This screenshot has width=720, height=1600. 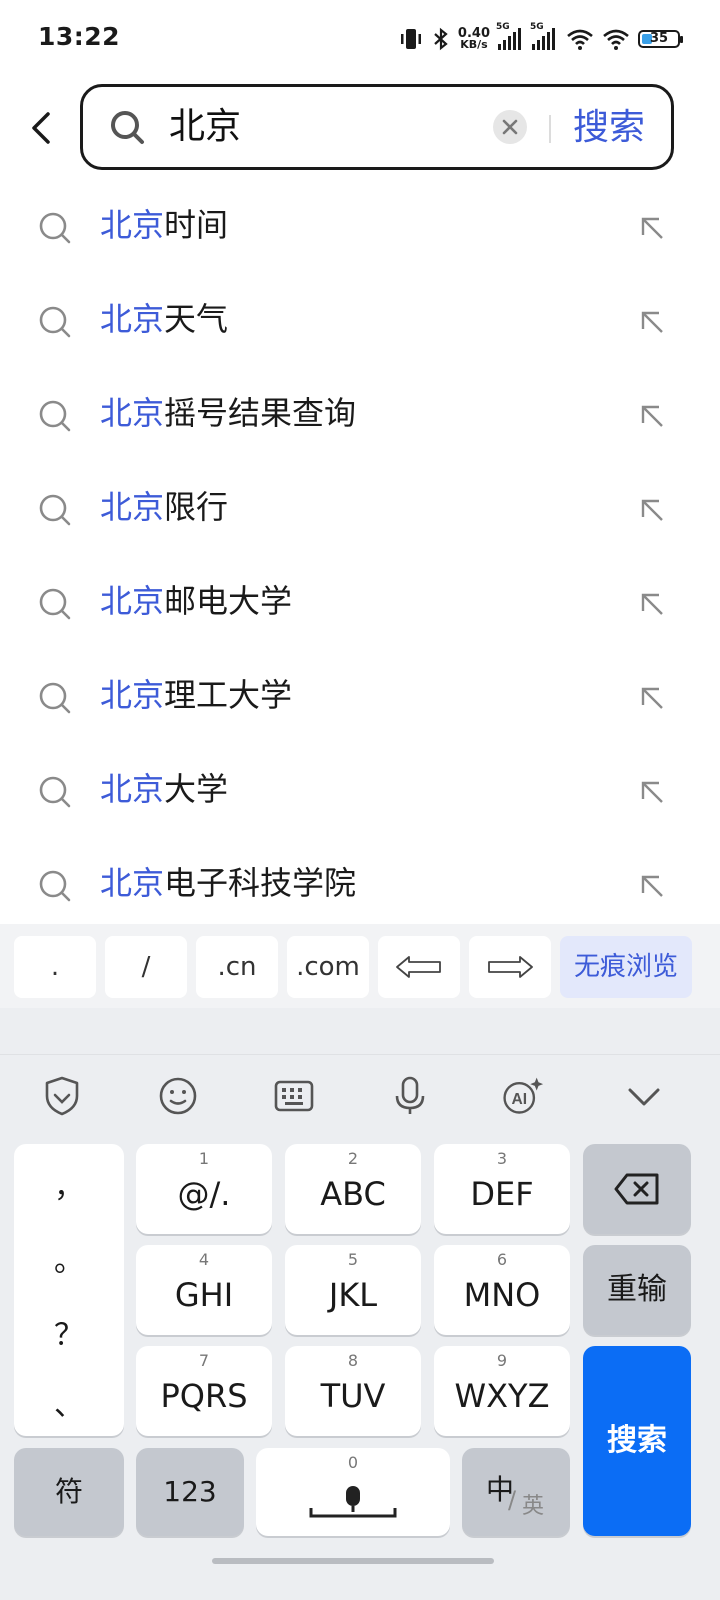 What do you see at coordinates (510, 36) in the screenshot?
I see `signal-sim1-icon: 5G` at bounding box center [510, 36].